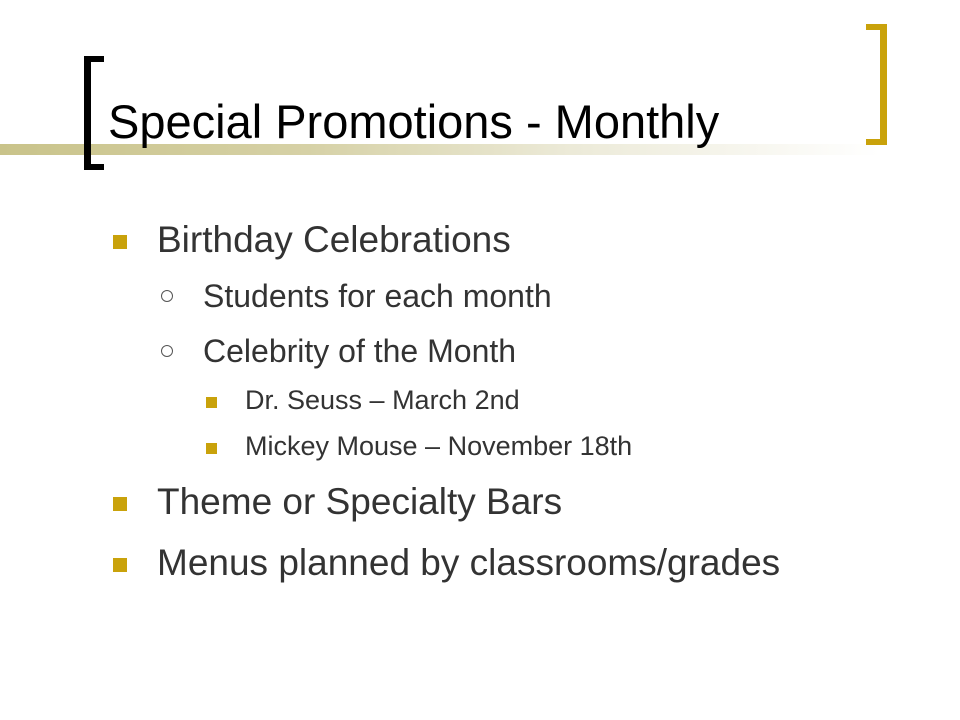 This screenshot has height=720, width=960. Describe the element at coordinates (360, 351) in the screenshot. I see `list-item-celebrity-of-month: Celebrity of the Month` at that location.